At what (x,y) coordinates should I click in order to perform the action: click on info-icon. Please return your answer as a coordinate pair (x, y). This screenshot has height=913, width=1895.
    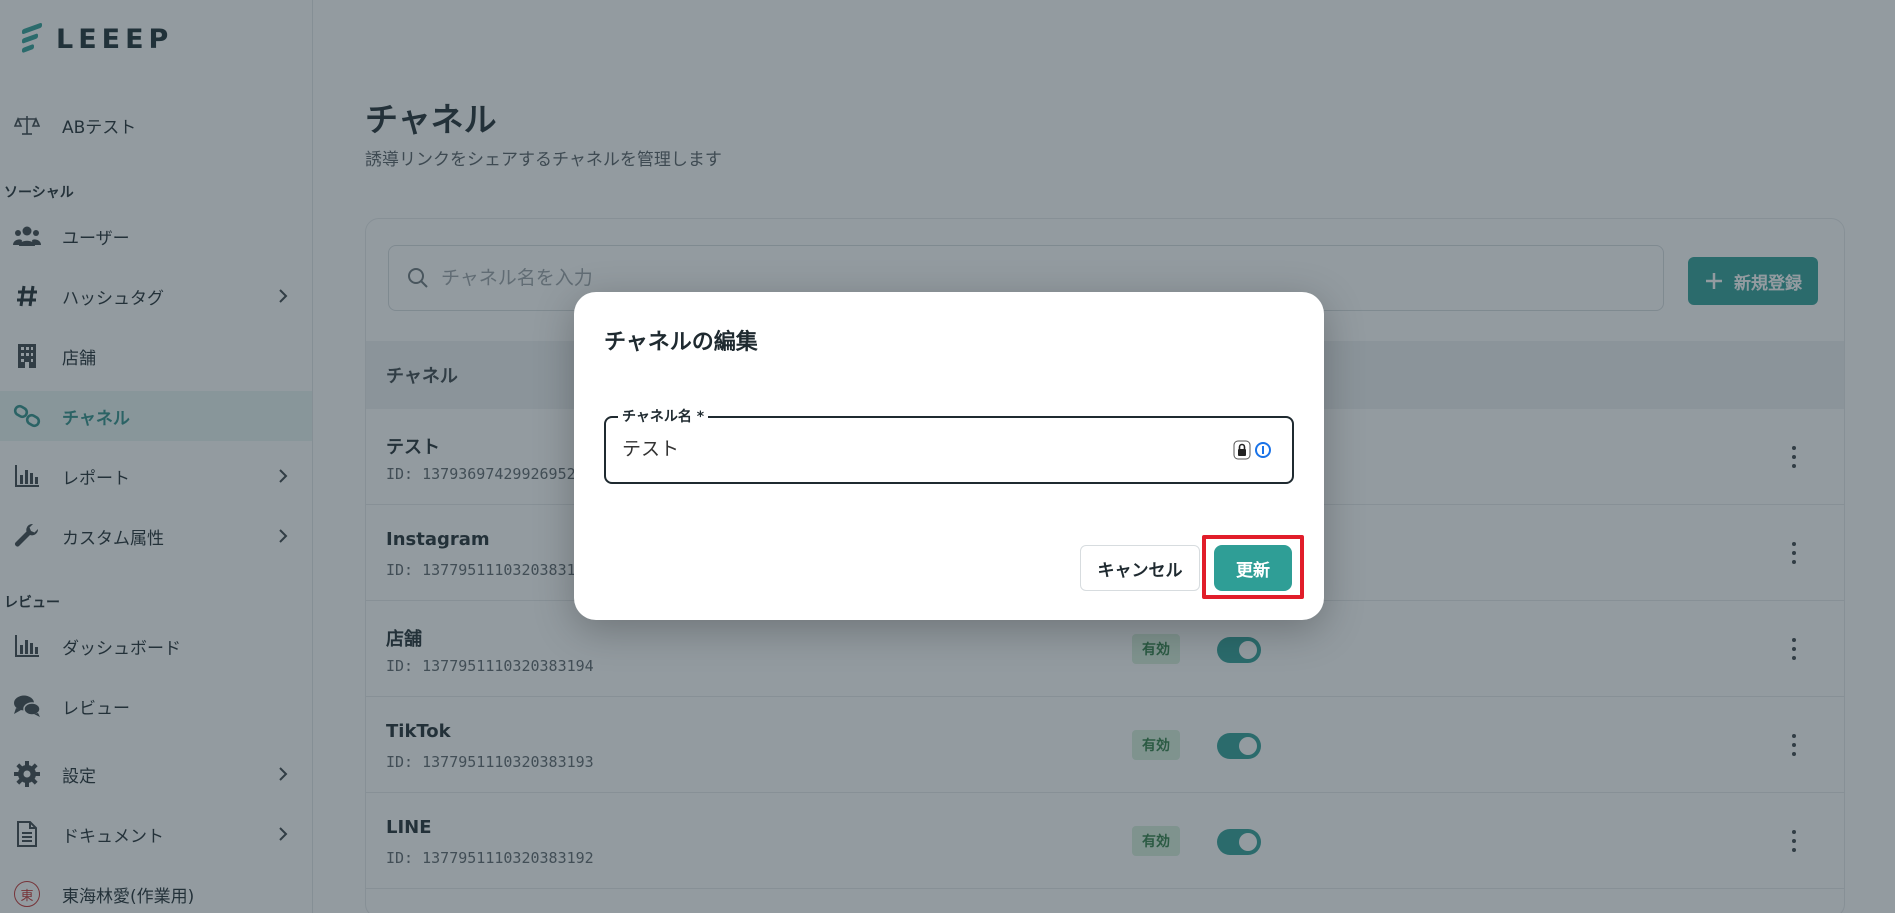
    Looking at the image, I should click on (1263, 450).